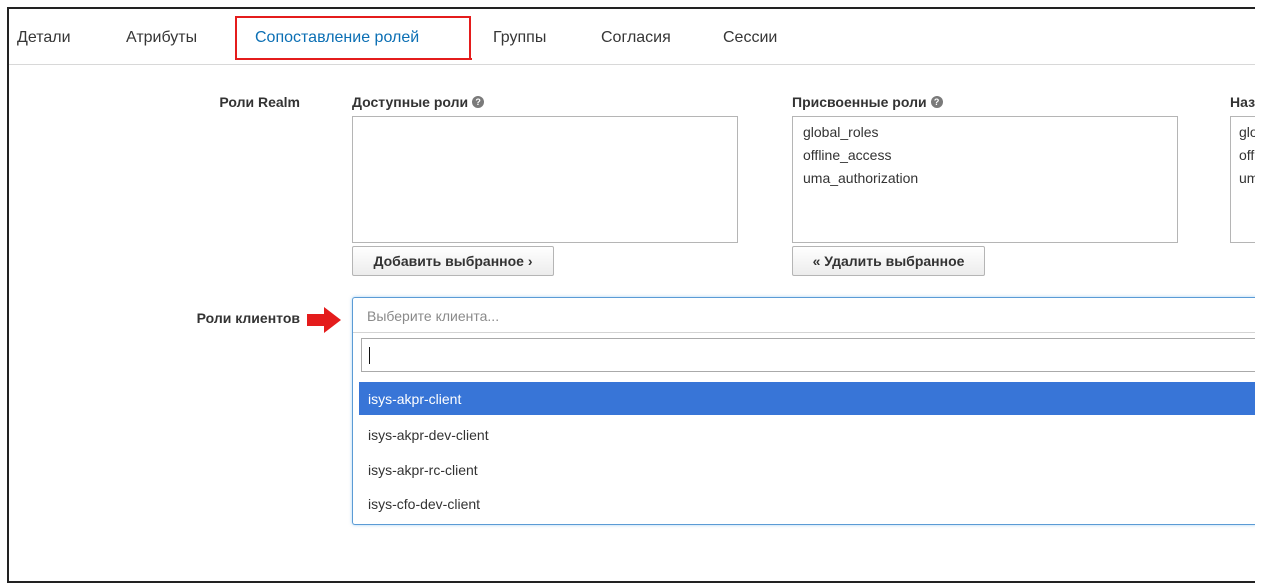 The image size is (1263, 587). I want to click on list-item: offline_access, so click(985, 155).